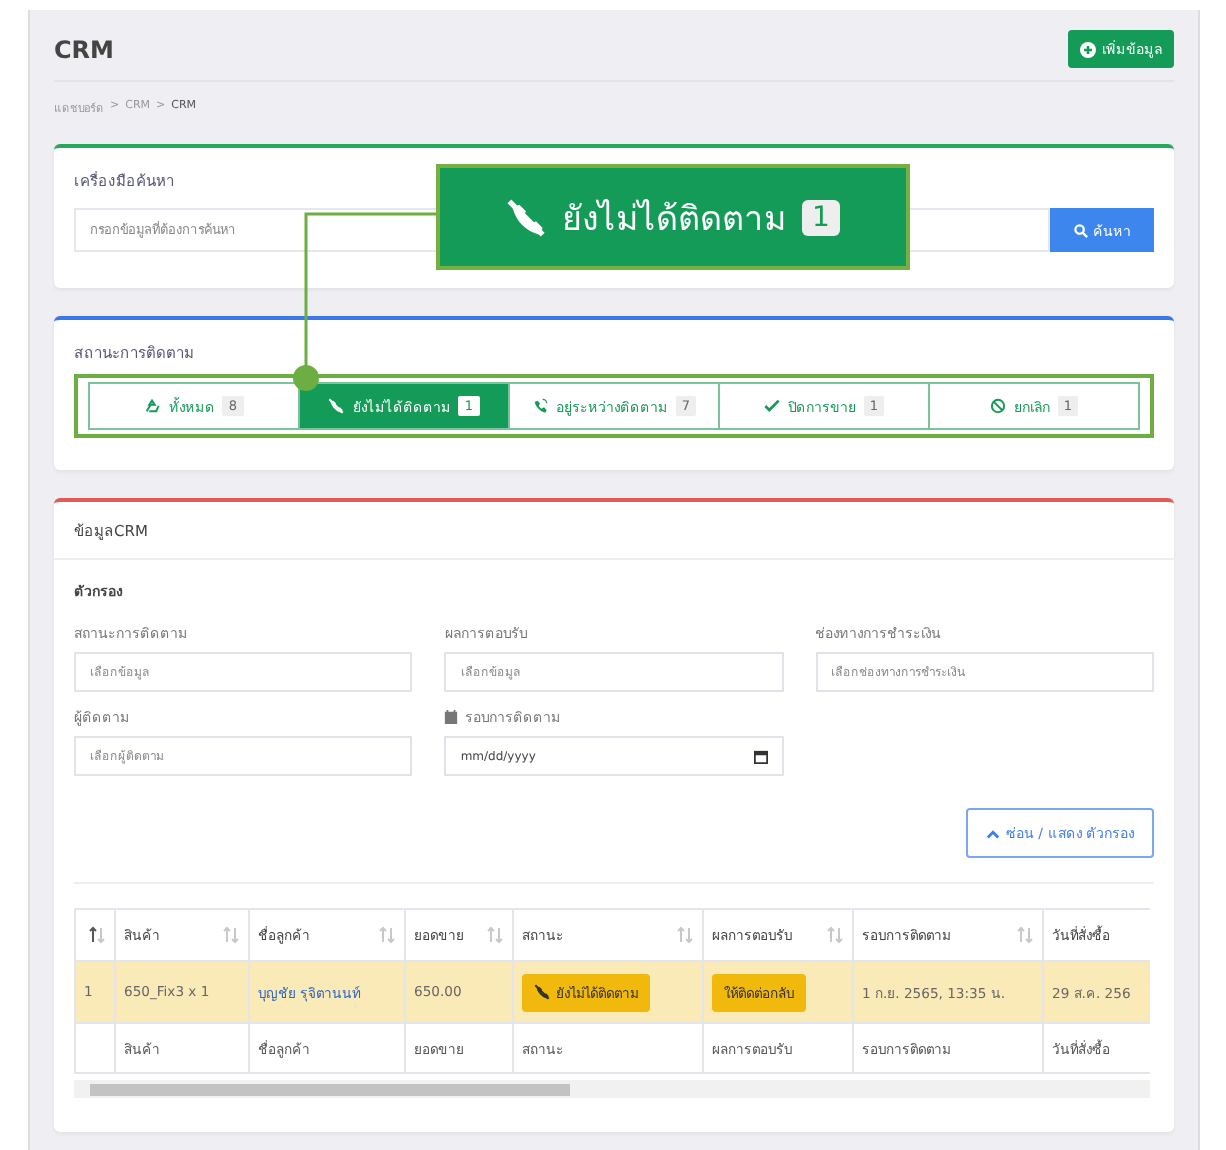 The height and width of the screenshot is (1150, 1226). Describe the element at coordinates (84, 49) in the screenshot. I see `page-title: CRM` at that location.